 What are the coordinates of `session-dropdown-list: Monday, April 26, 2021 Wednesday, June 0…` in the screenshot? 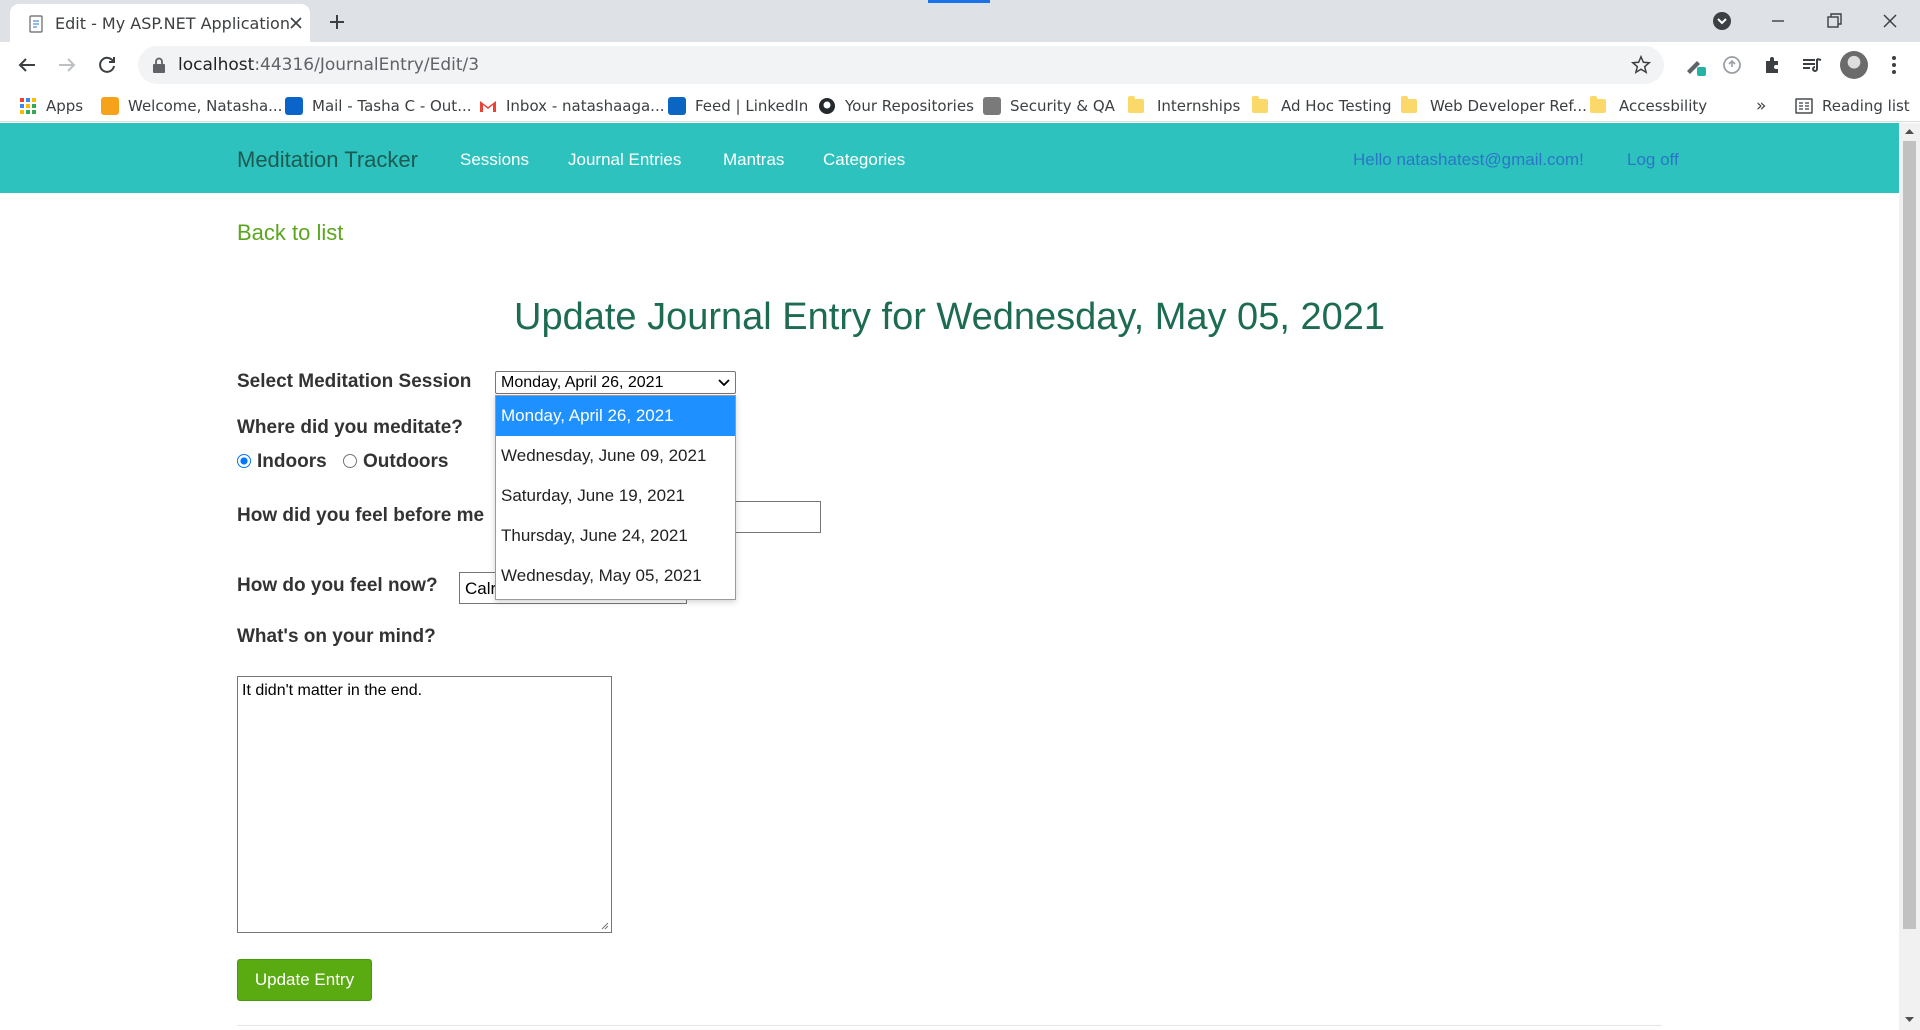 It's located at (615, 497).